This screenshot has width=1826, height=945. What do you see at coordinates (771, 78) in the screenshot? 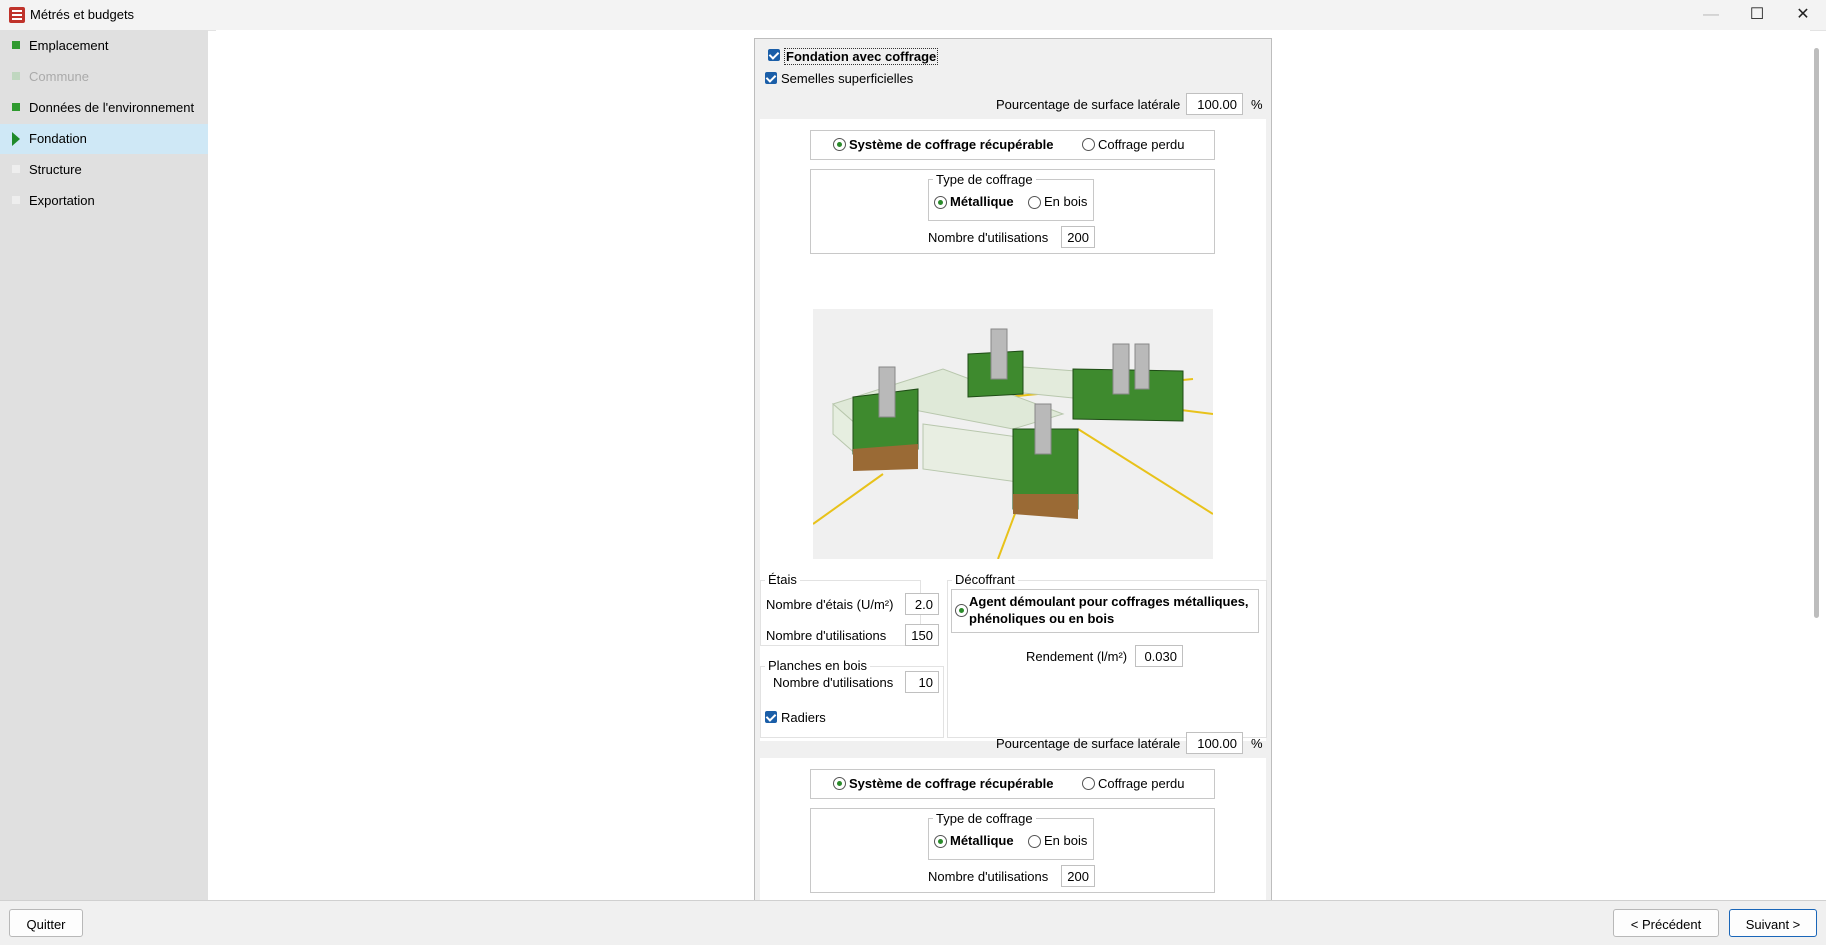
I see `semelles-checkbox` at bounding box center [771, 78].